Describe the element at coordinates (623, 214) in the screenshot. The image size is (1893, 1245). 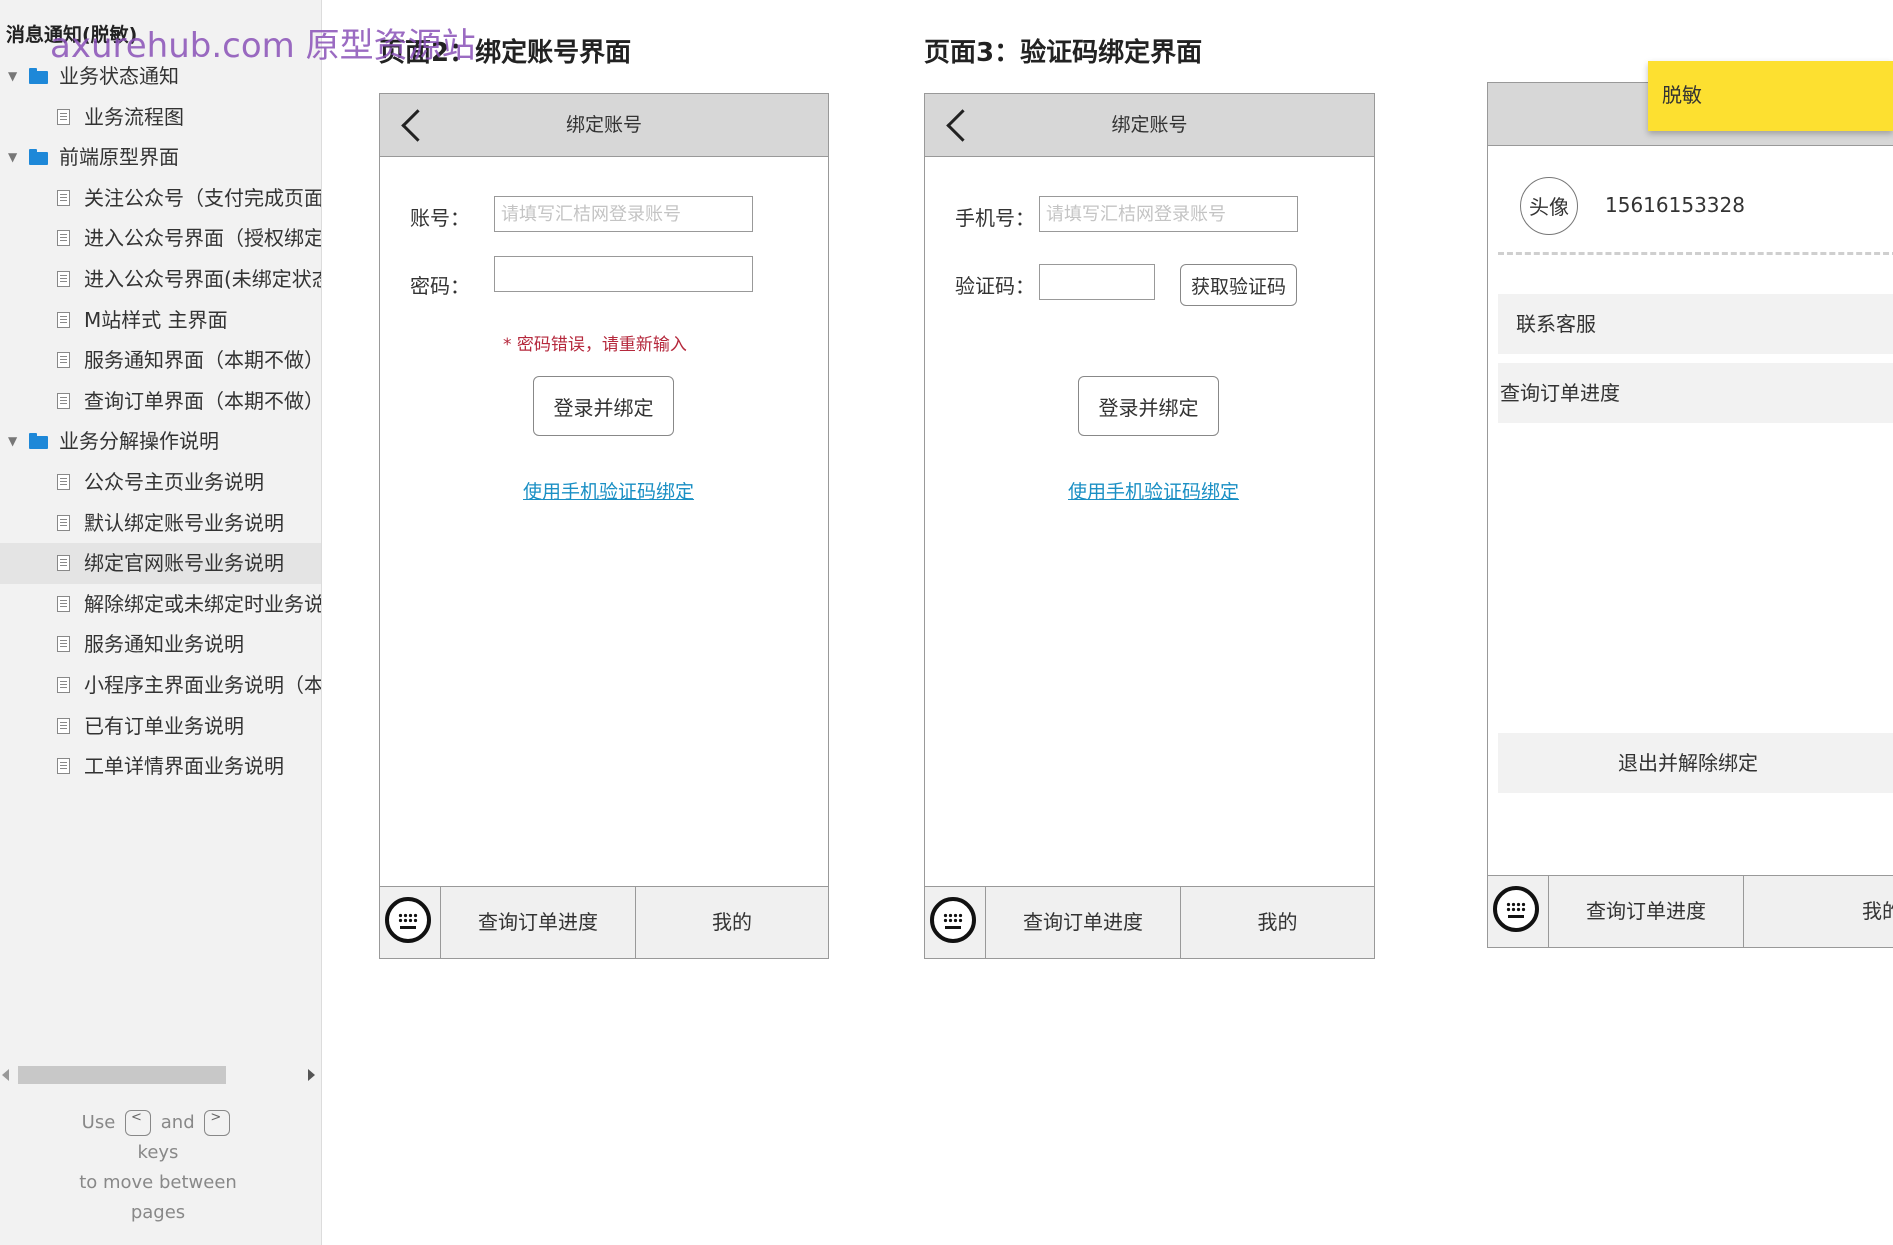
I see `account-input` at that location.